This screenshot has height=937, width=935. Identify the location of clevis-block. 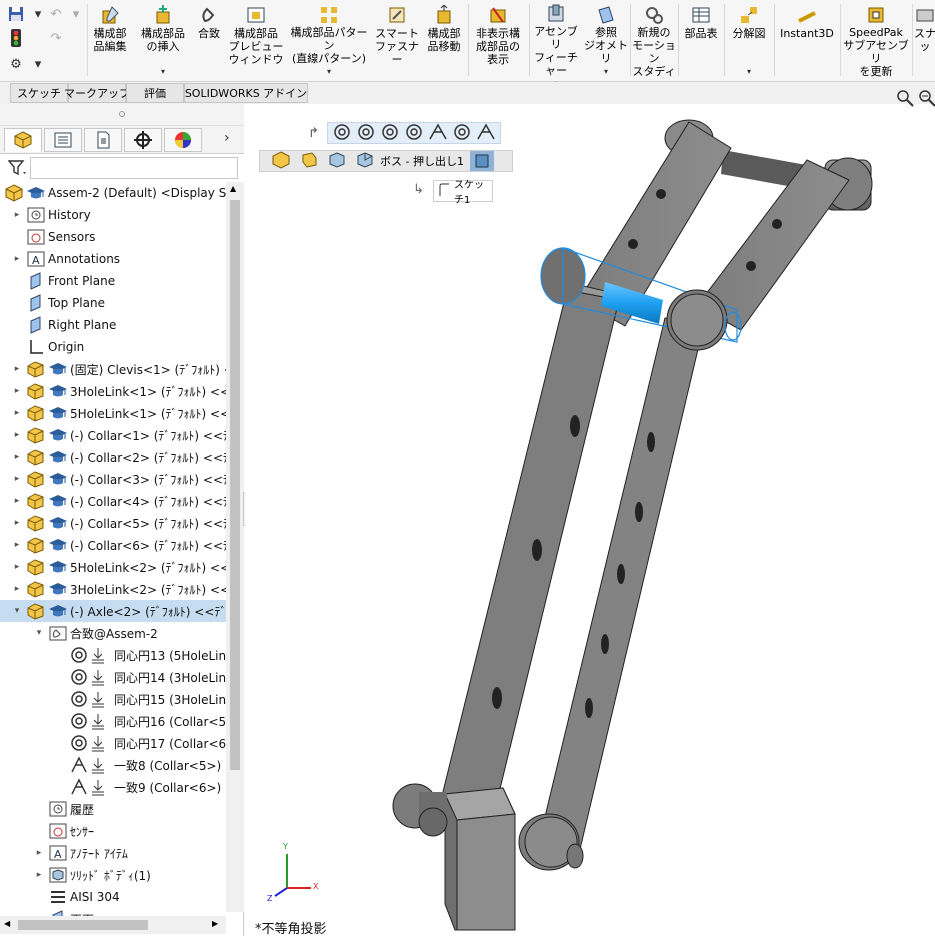
(480, 859).